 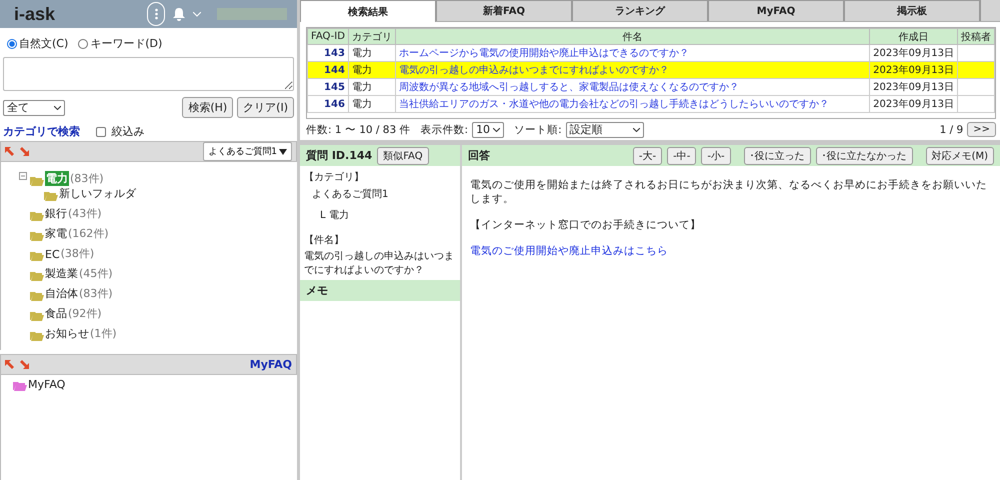 What do you see at coordinates (120, 43) in the screenshot?
I see `search-mode-radio: キーワード(D)` at bounding box center [120, 43].